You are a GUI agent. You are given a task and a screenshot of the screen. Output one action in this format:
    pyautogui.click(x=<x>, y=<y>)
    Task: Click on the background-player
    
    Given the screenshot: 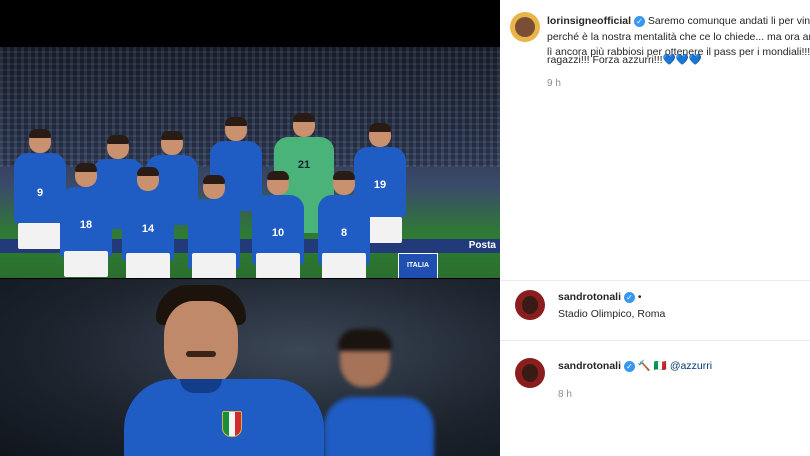 What is the action you would take?
    pyautogui.click(x=382, y=392)
    